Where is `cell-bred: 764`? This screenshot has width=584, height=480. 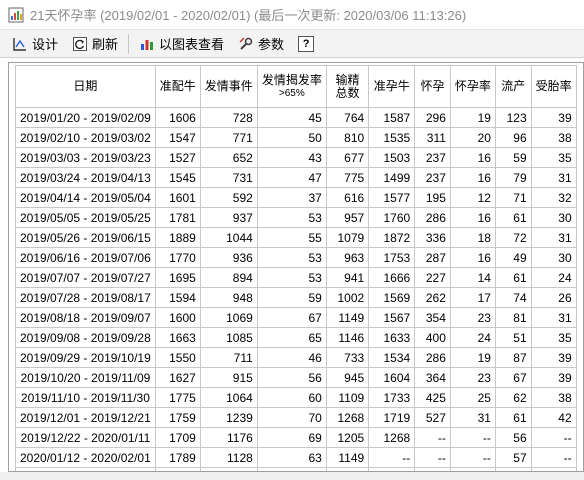 cell-bred: 764 is located at coordinates (347, 117).